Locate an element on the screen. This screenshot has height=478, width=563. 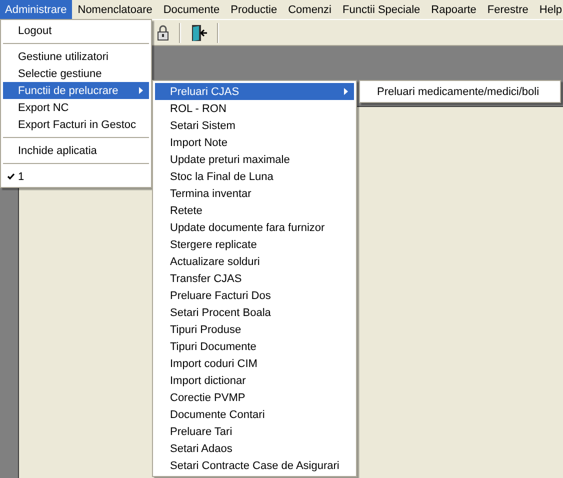
menu-item: Logout is located at coordinates (76, 30).